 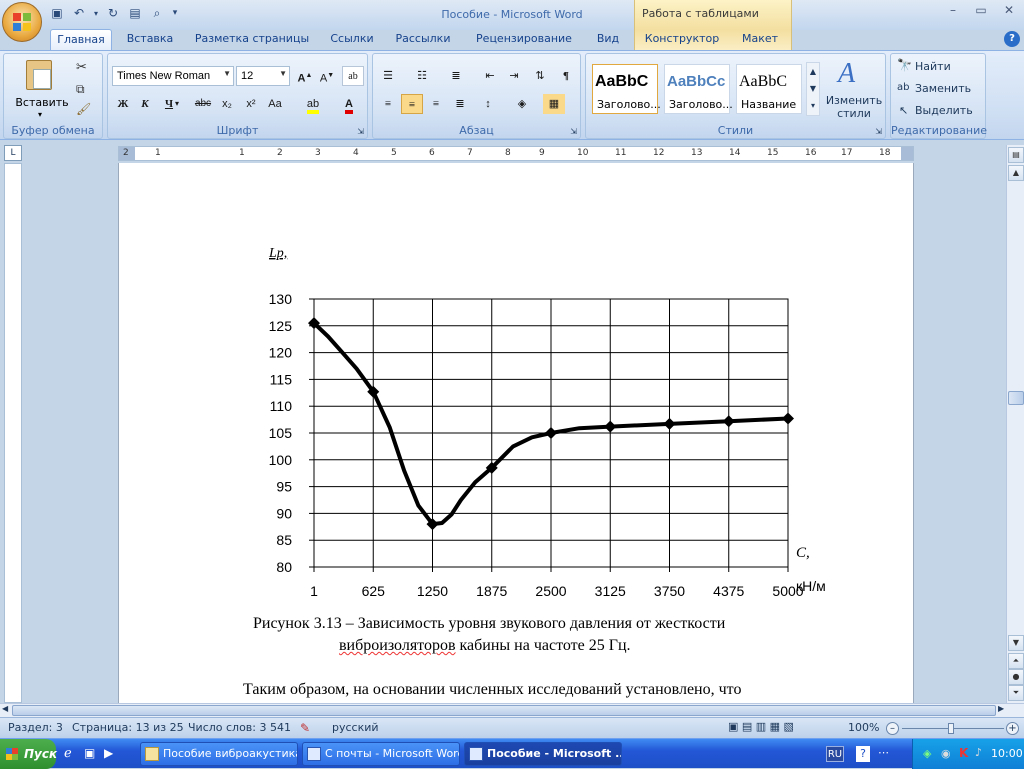 I want to click on shading-icon: ◈, so click(x=522, y=104).